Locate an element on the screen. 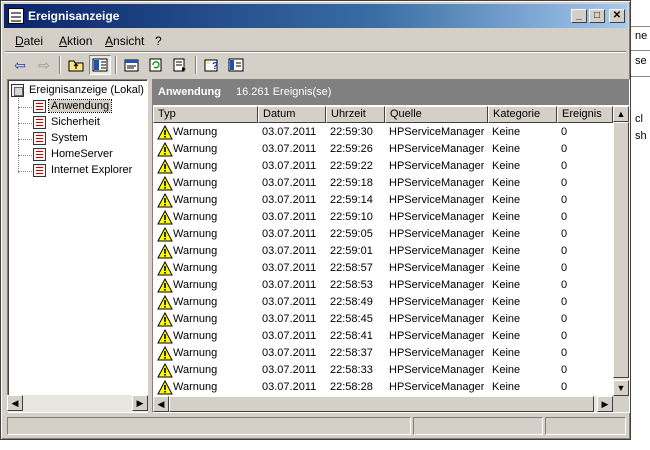 This screenshot has width=650, height=450. help-icon: ? is located at coordinates (212, 65).